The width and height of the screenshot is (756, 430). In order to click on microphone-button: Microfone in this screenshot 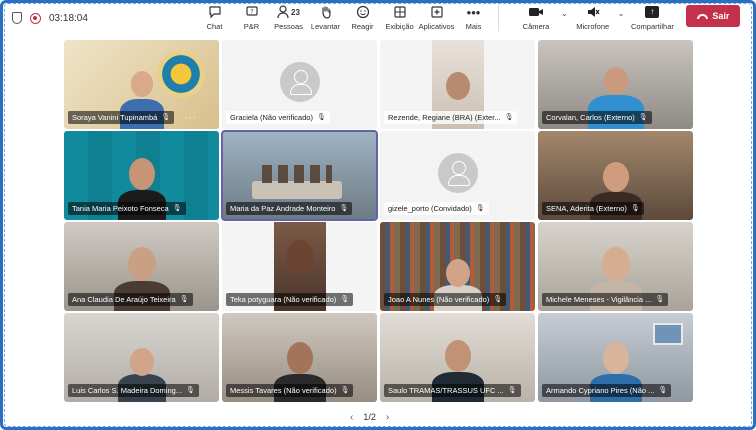, I will do `click(593, 18)`.